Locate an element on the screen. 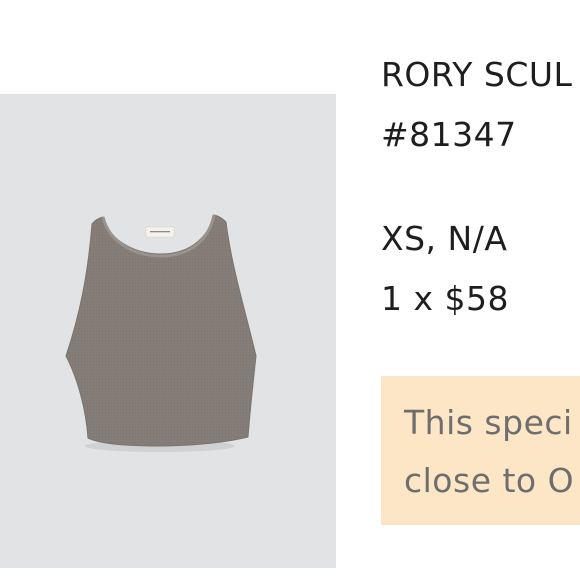 The image size is (580, 580). product-variant: XS, N/A is located at coordinates (444, 238).